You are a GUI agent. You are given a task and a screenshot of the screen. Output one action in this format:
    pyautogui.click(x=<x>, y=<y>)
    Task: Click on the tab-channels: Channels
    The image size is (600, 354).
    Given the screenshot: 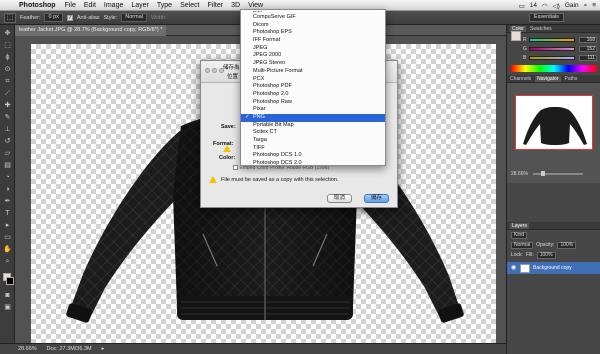 What is the action you would take?
    pyautogui.click(x=520, y=79)
    